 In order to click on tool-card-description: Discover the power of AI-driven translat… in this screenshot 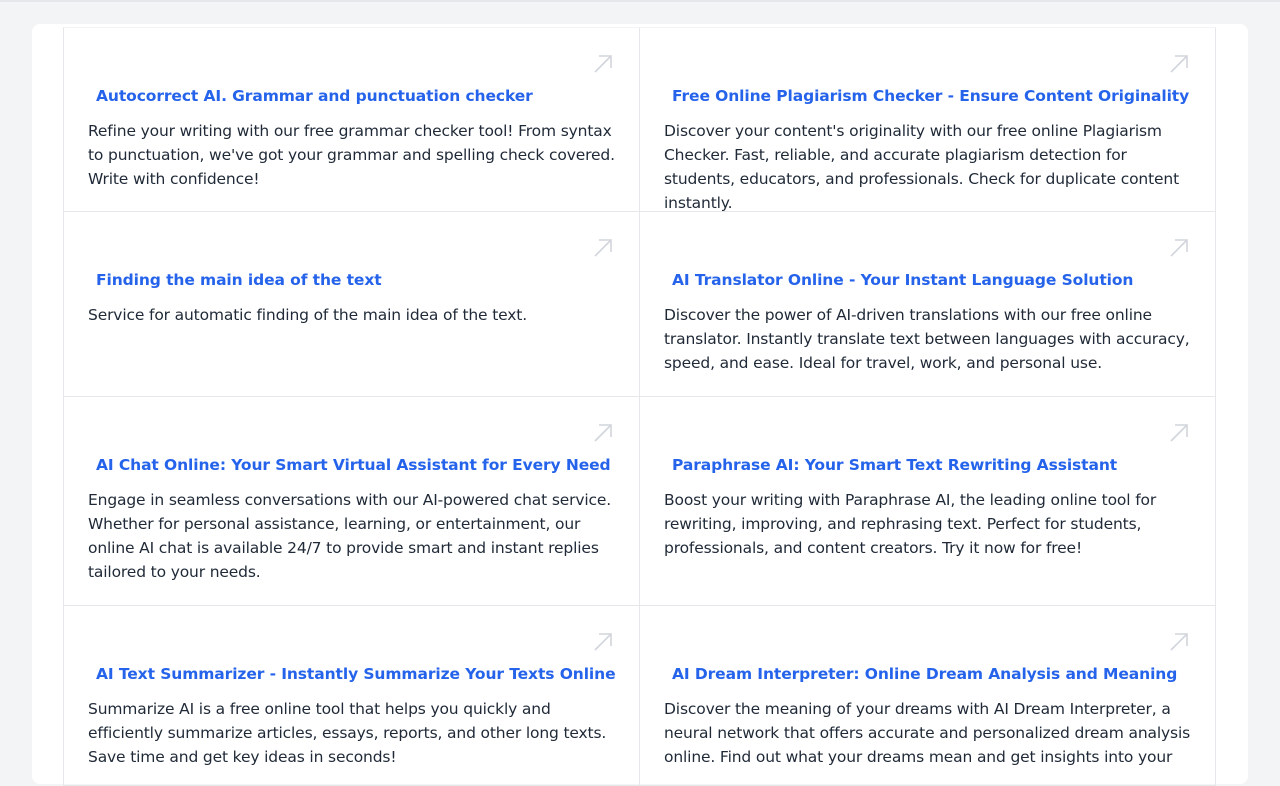, I will do `click(927, 339)`.